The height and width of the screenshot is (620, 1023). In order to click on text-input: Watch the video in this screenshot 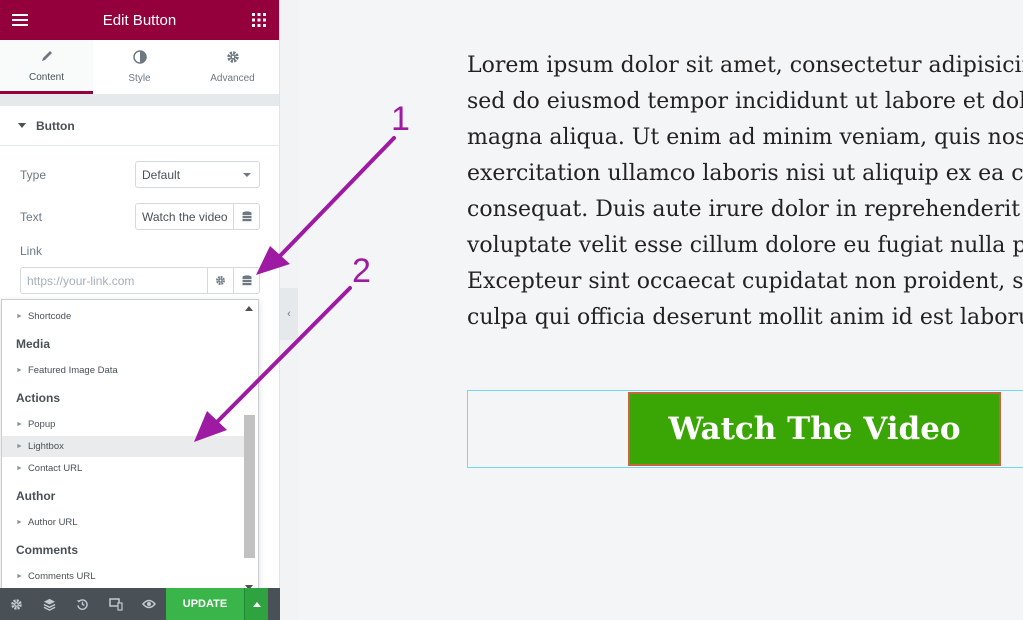, I will do `click(197, 216)`.